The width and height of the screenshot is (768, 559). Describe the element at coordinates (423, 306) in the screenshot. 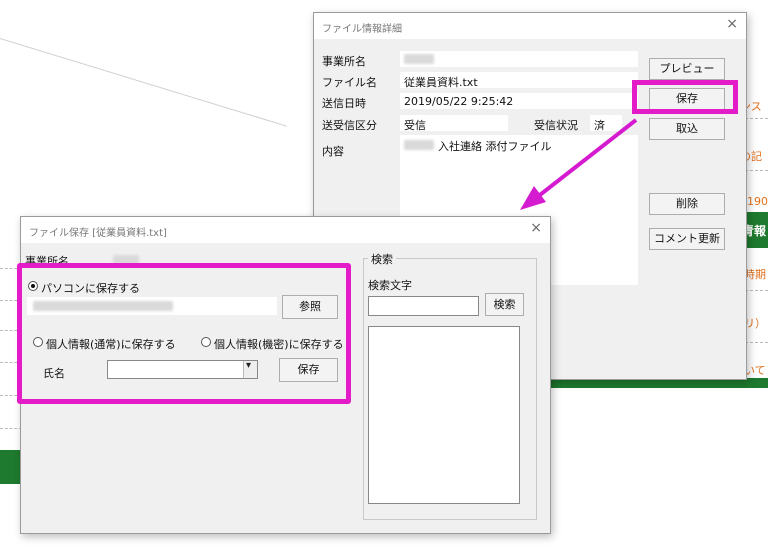

I see `search-input` at that location.